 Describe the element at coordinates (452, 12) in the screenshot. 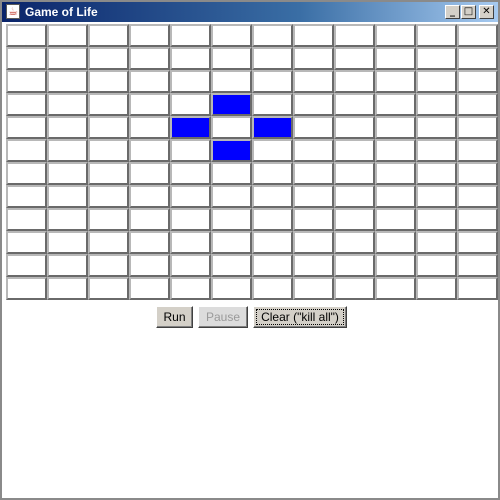

I see `minimize-button: _` at that location.